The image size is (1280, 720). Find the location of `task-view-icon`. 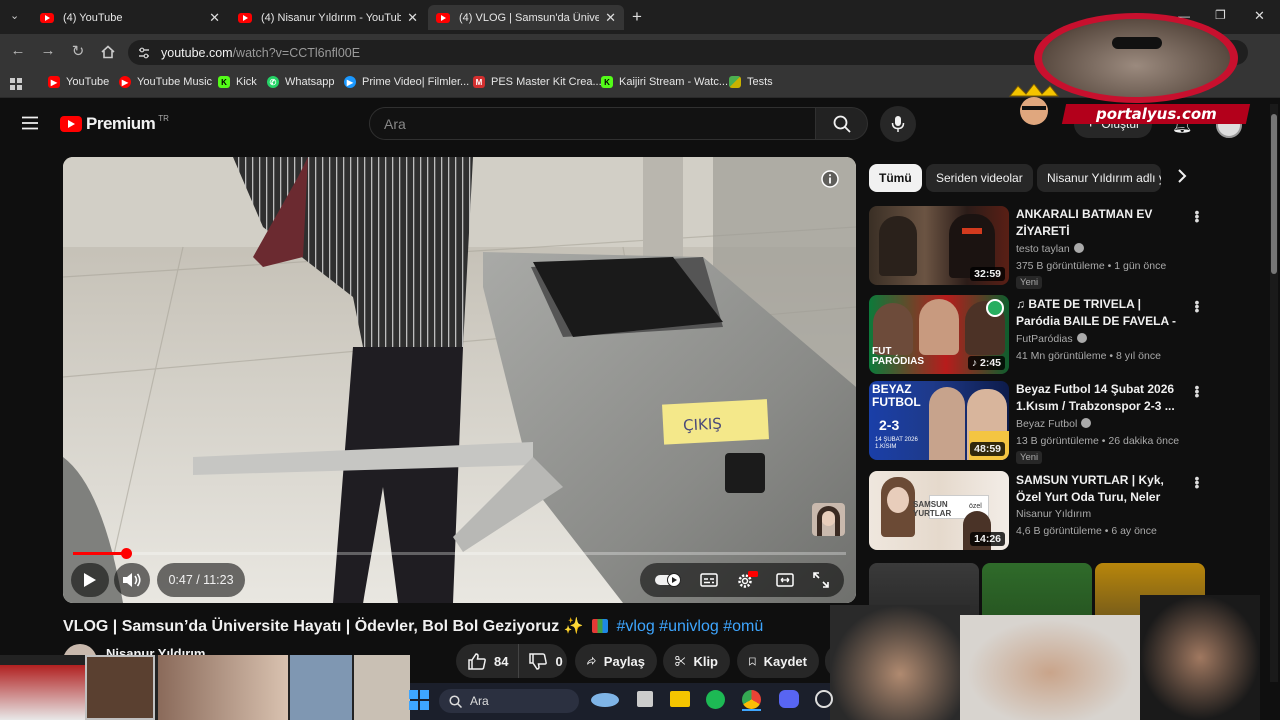

task-view-icon is located at coordinates (645, 699).